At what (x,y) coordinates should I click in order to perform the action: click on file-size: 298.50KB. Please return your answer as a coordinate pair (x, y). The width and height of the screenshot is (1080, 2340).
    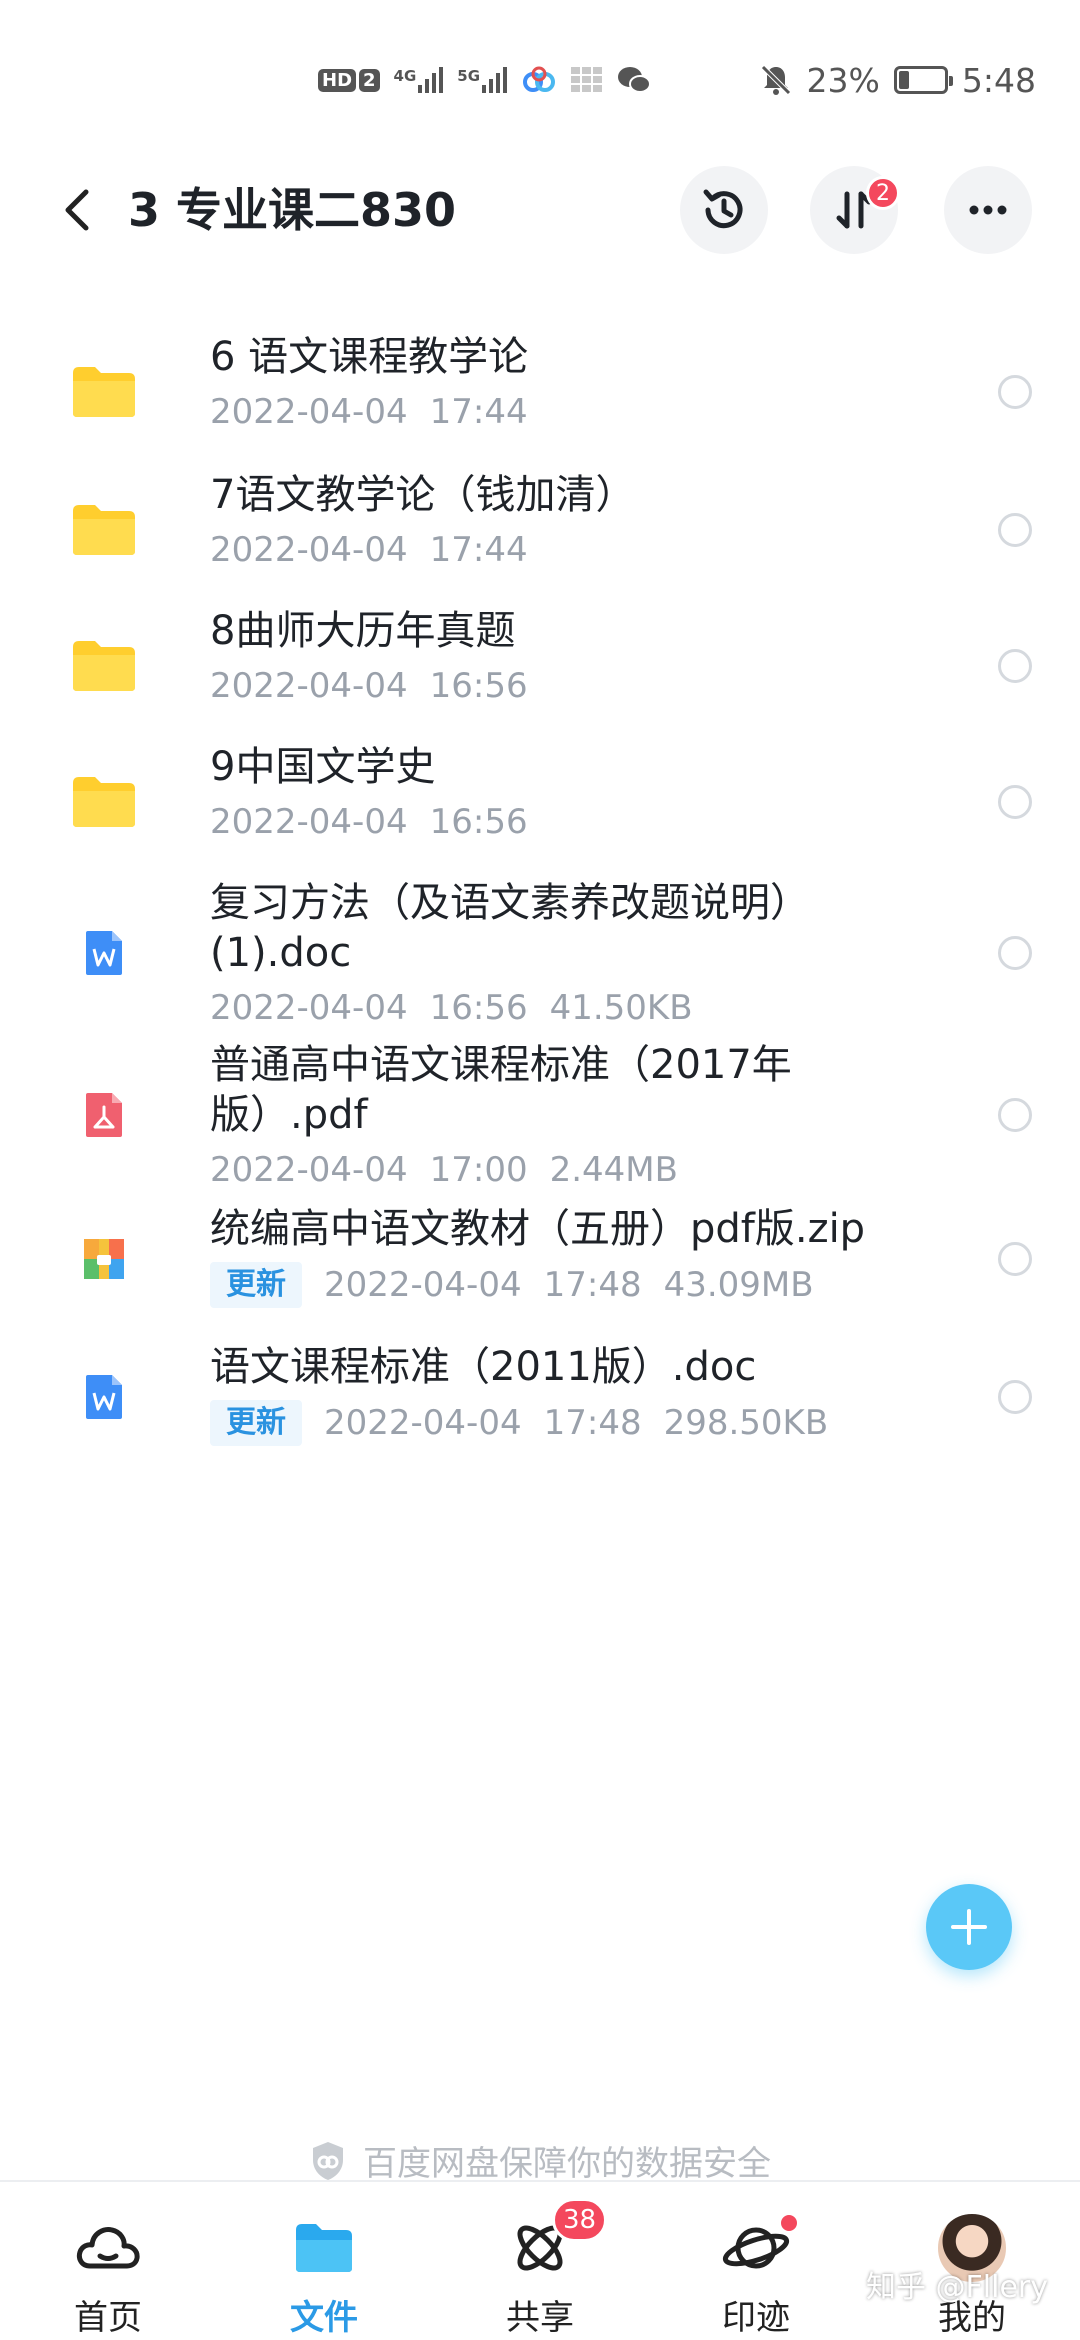
    Looking at the image, I should click on (746, 1423).